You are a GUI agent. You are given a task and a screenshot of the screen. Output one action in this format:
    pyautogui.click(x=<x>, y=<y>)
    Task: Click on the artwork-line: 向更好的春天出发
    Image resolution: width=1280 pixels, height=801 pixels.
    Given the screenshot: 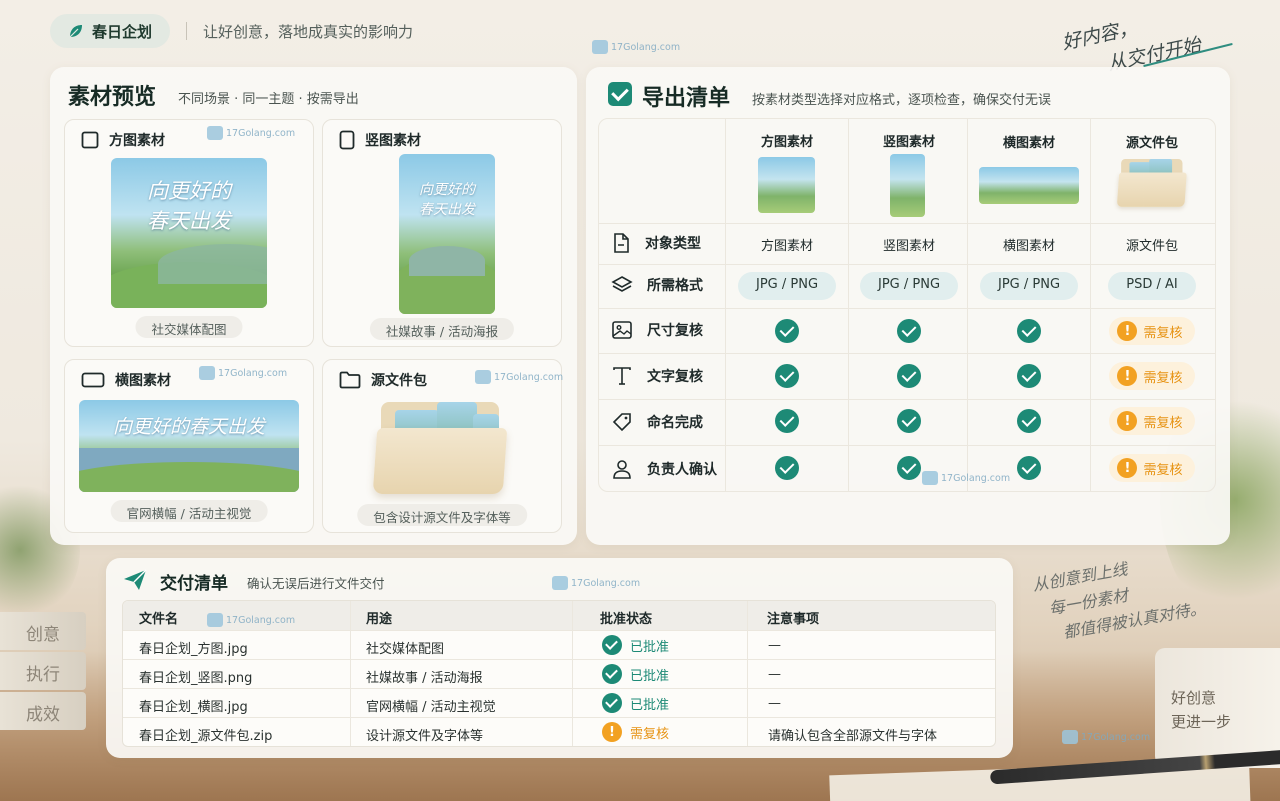 What is the action you would take?
    pyautogui.click(x=188, y=427)
    